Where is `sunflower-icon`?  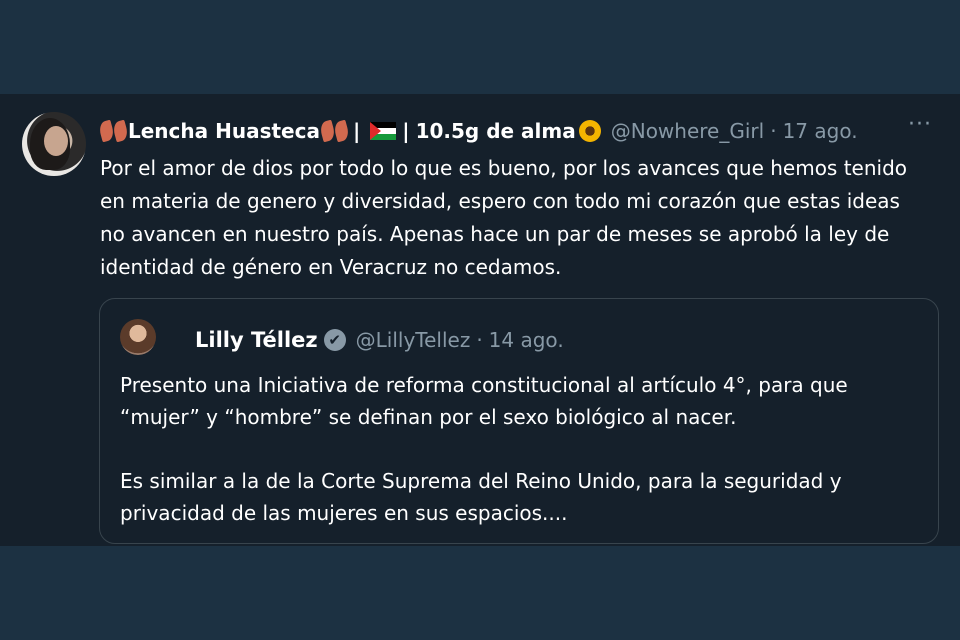 sunflower-icon is located at coordinates (589, 131).